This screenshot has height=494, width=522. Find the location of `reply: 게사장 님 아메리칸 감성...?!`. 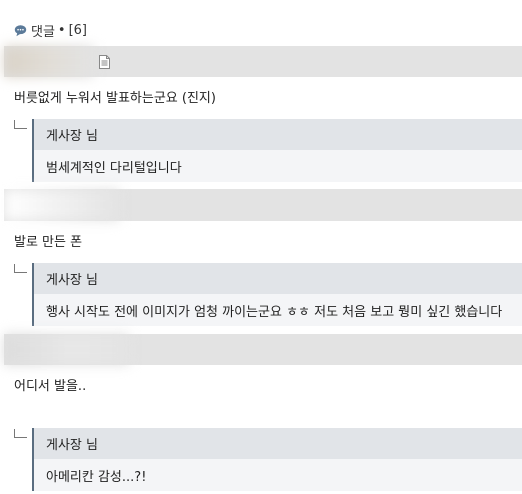

reply: 게사장 님 아메리칸 감성...?! is located at coordinates (277, 459).